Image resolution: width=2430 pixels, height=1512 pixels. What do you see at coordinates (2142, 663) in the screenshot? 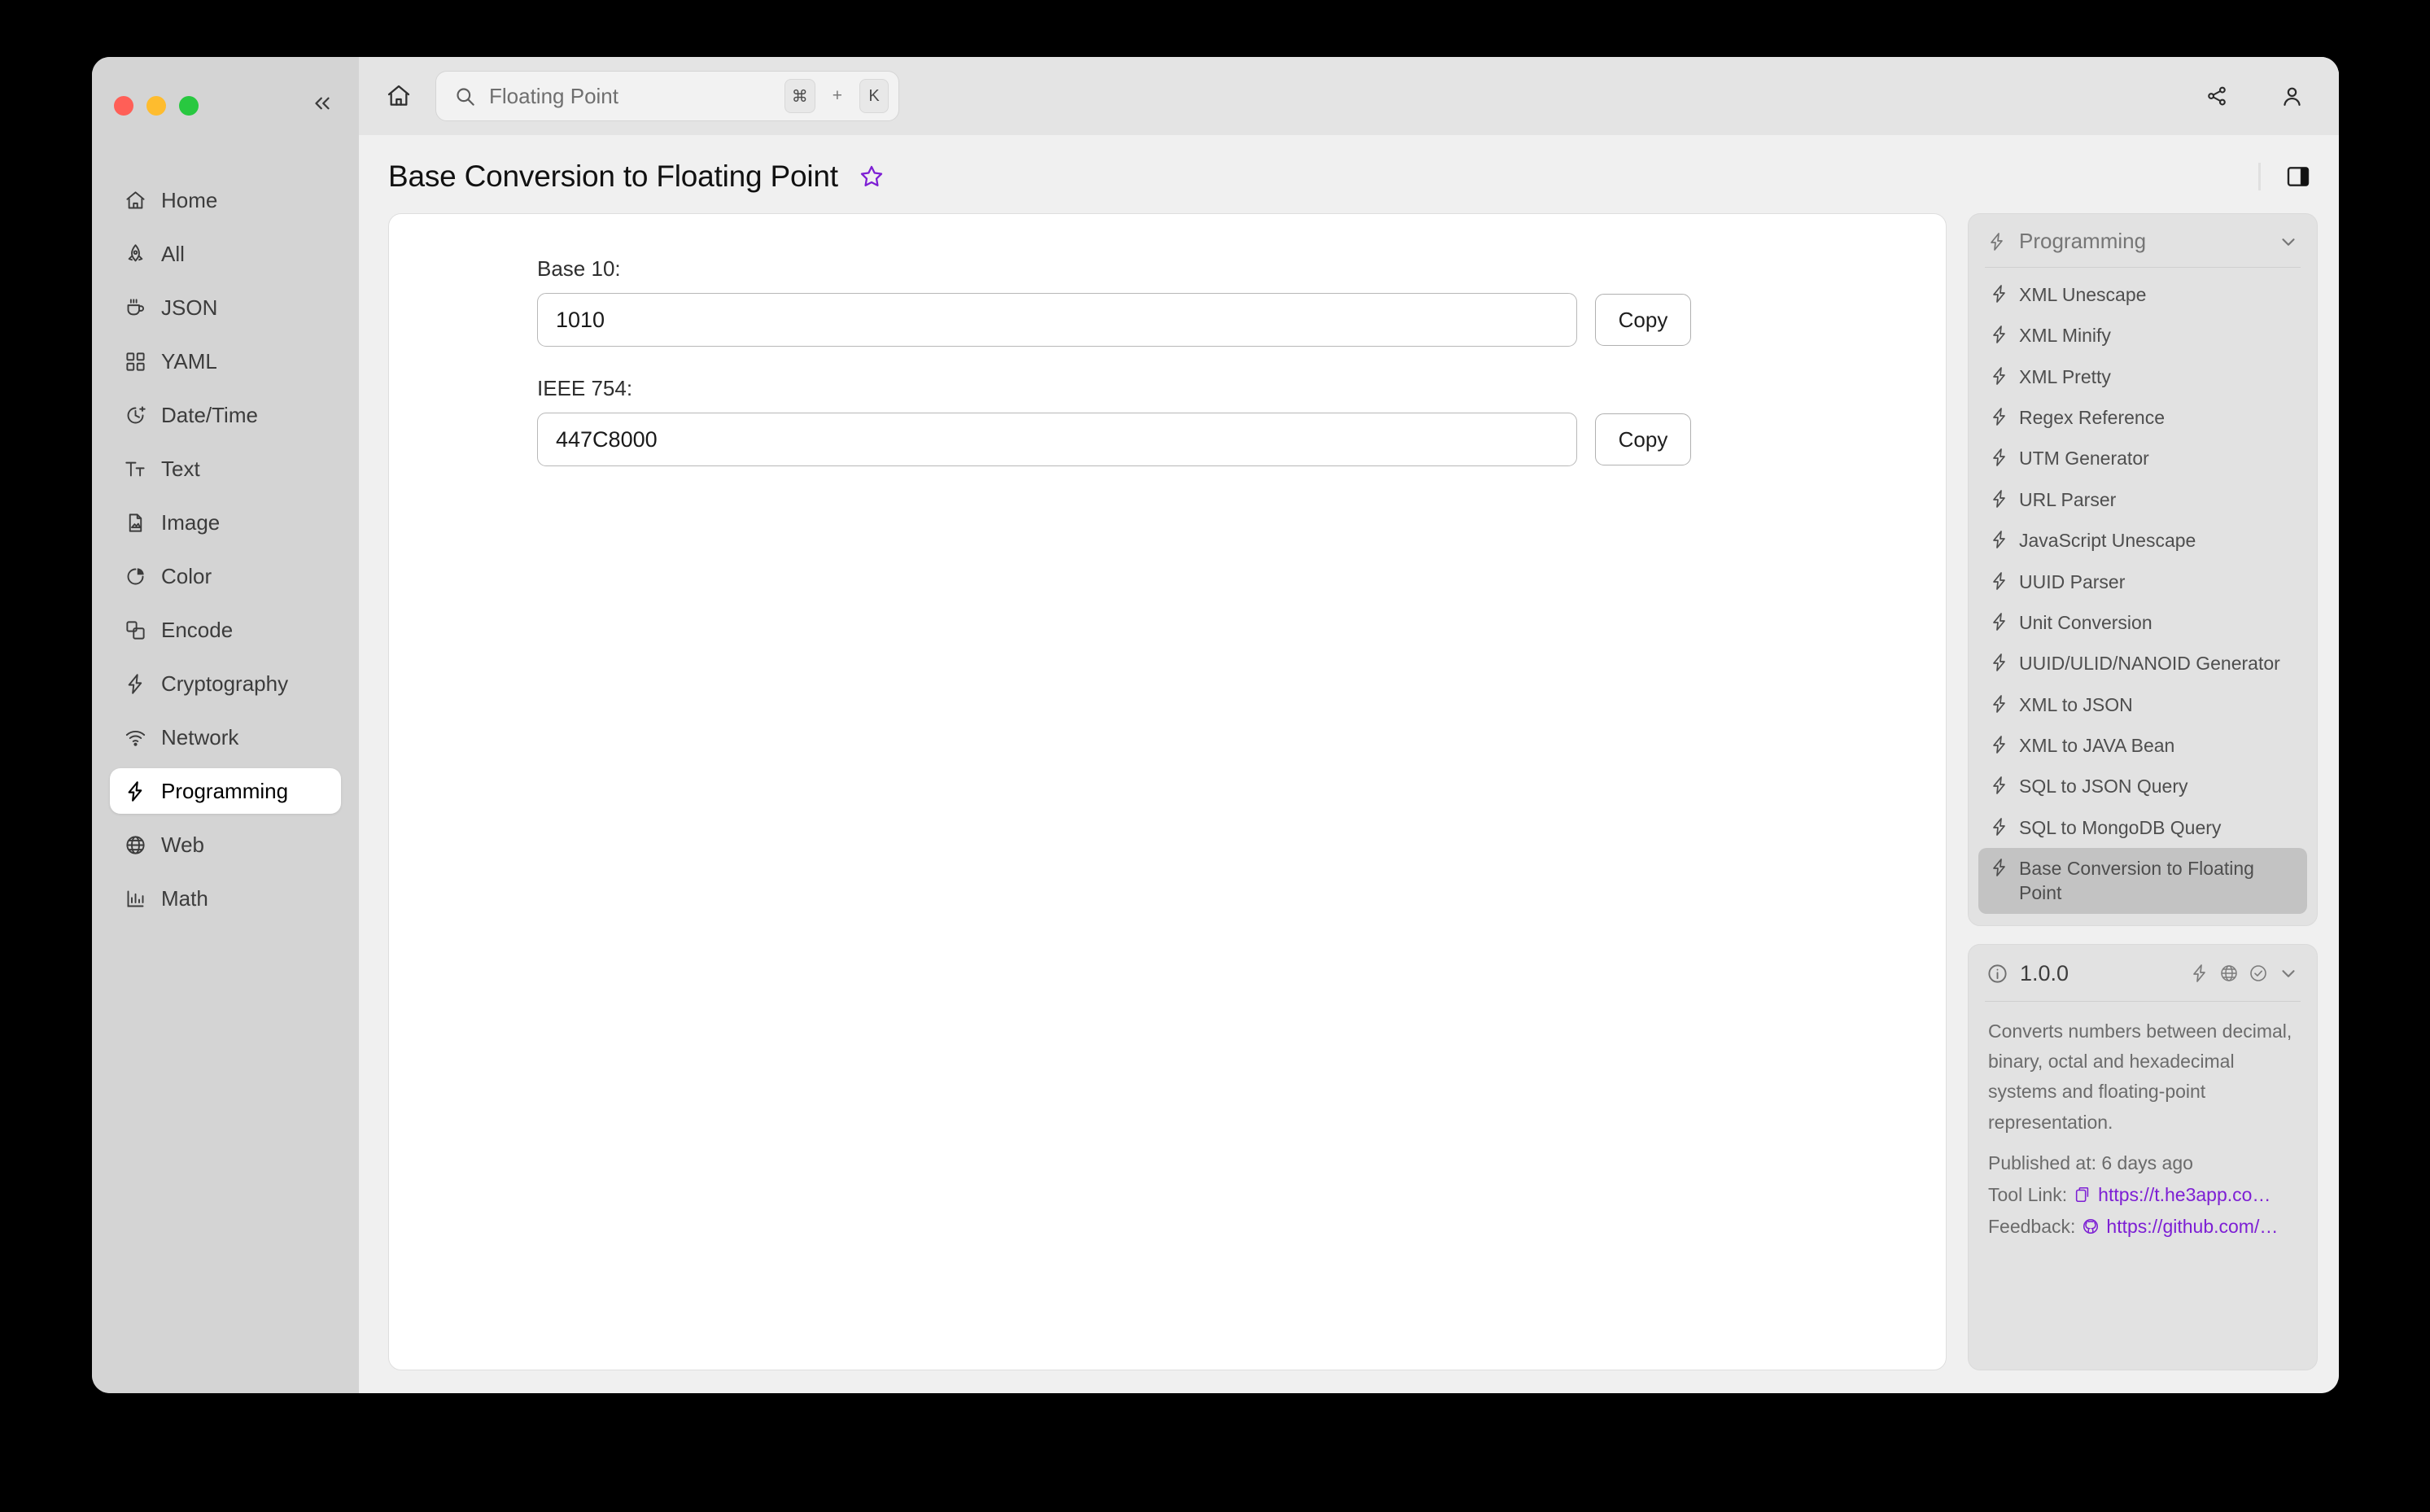
I see `tool-list-item: UUID/ULID/NANOID Generator` at bounding box center [2142, 663].